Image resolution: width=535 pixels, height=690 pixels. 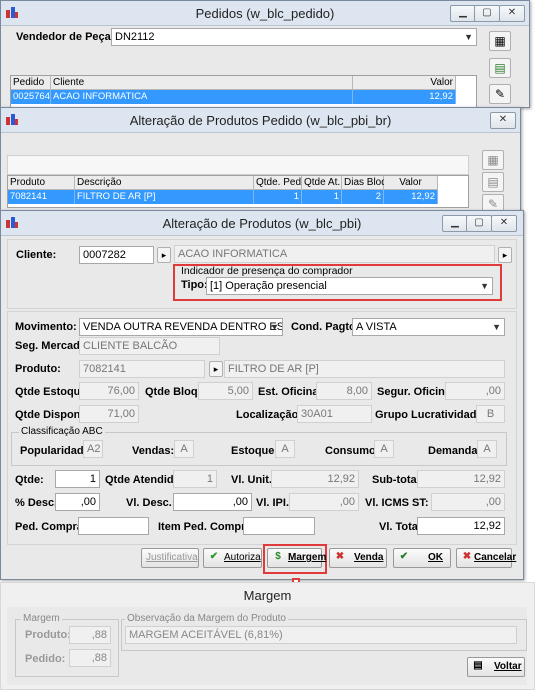 I want to click on margem-title: Margem, so click(x=267, y=595).